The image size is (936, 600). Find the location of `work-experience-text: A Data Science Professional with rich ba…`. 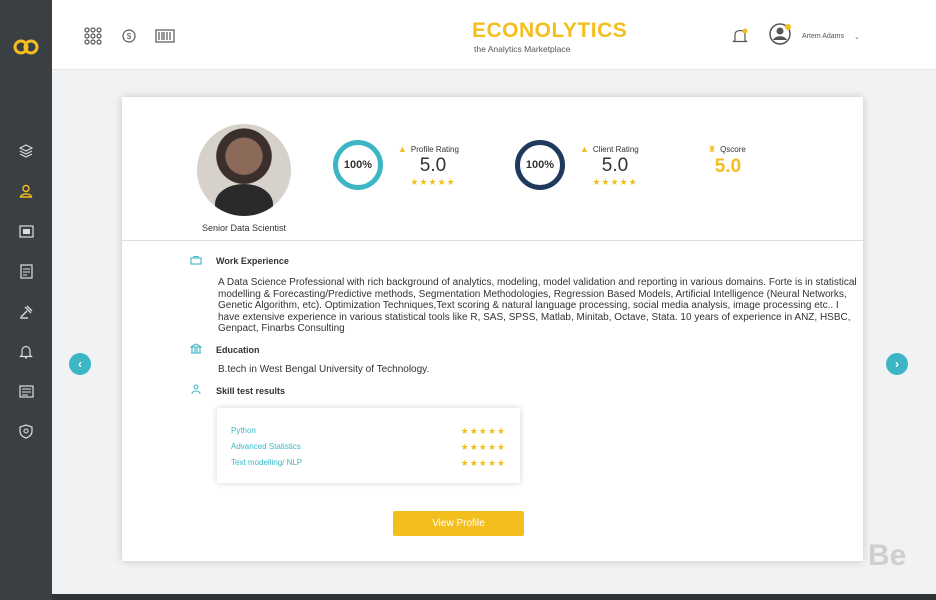

work-experience-text: A Data Science Professional with rich ba… is located at coordinates (537, 305).